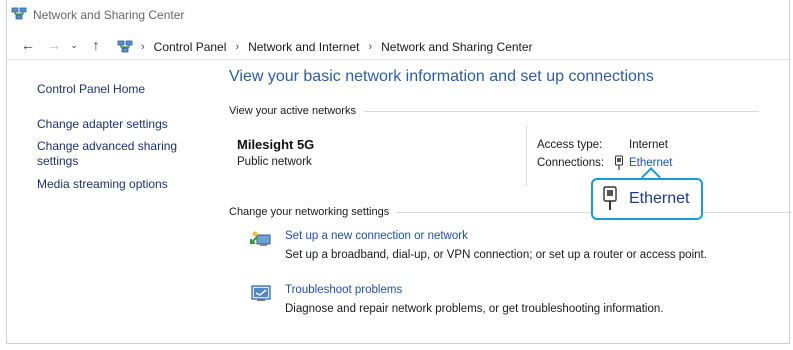  I want to click on ethernet-callout: Ethernet, so click(647, 199).